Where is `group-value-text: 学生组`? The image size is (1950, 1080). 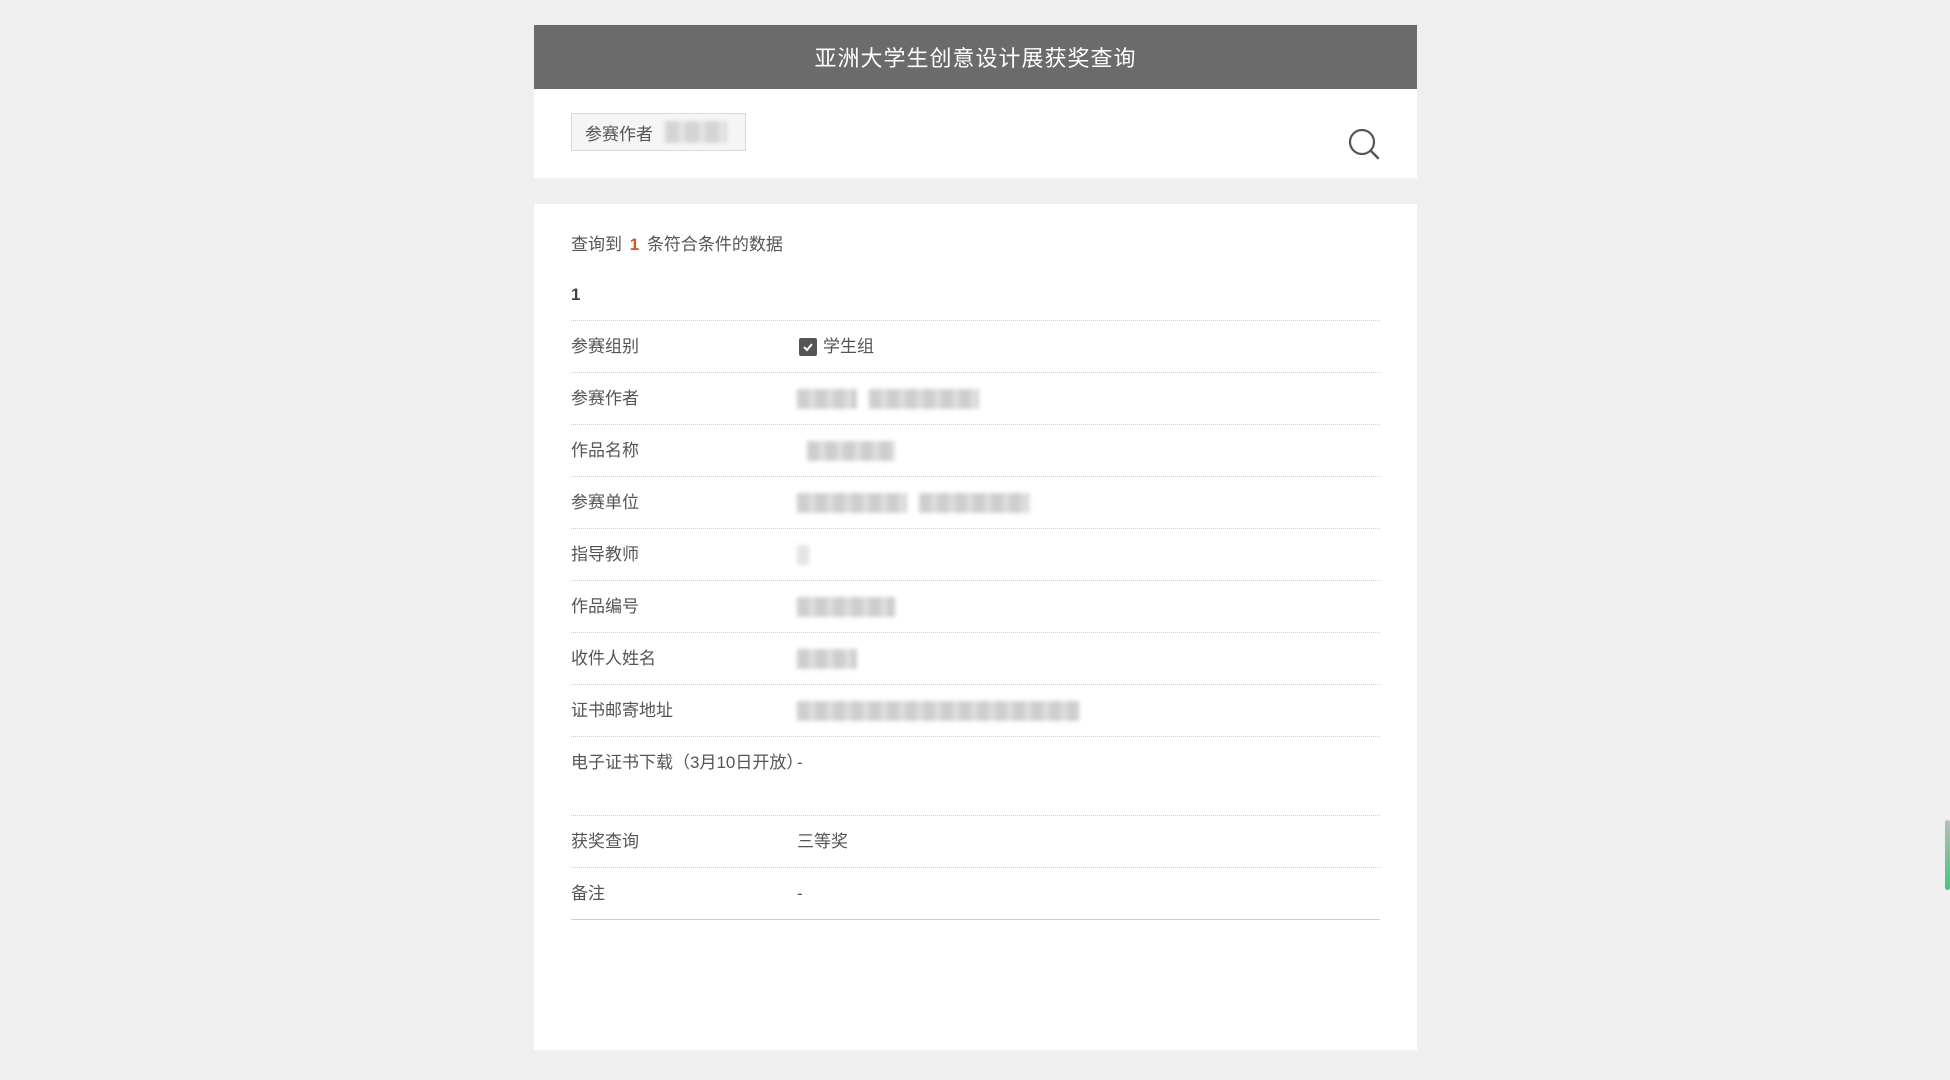
group-value-text: 学生组 is located at coordinates (848, 346).